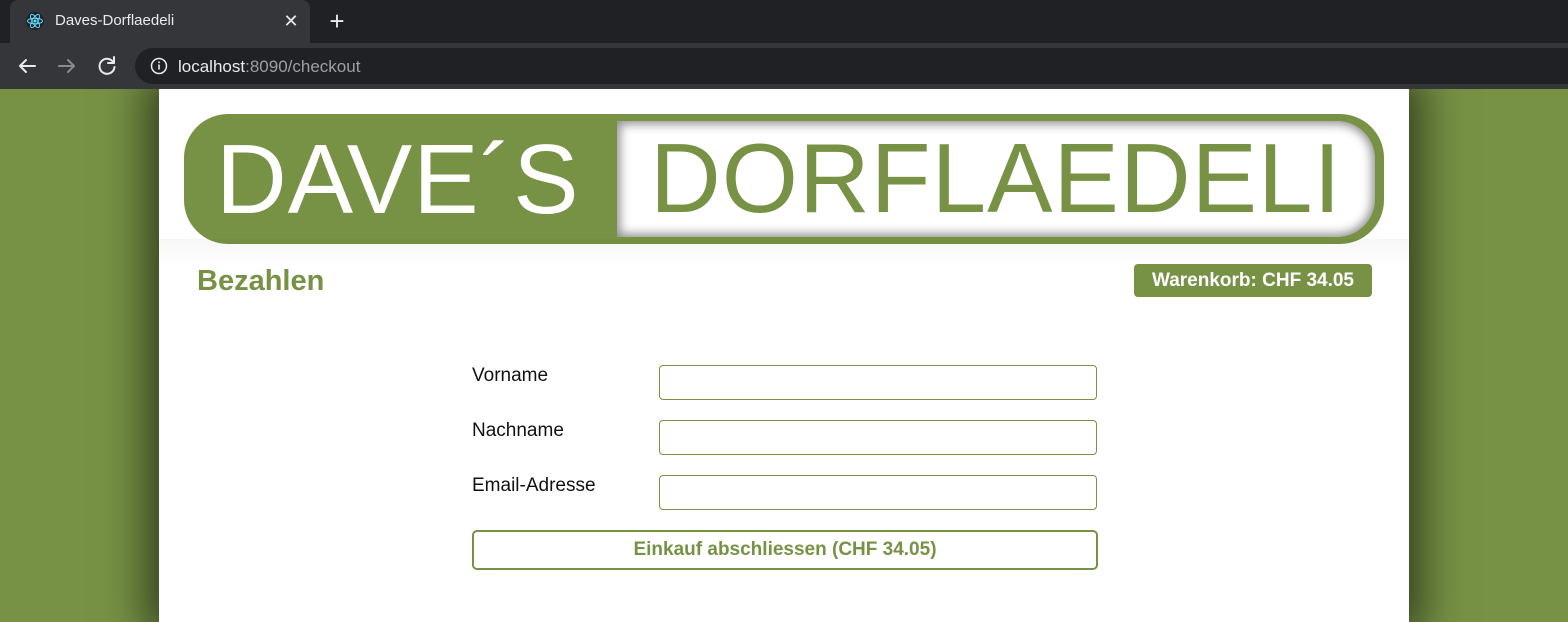 Image resolution: width=1568 pixels, height=622 pixels. I want to click on page-title: Bezahlen, so click(261, 281).